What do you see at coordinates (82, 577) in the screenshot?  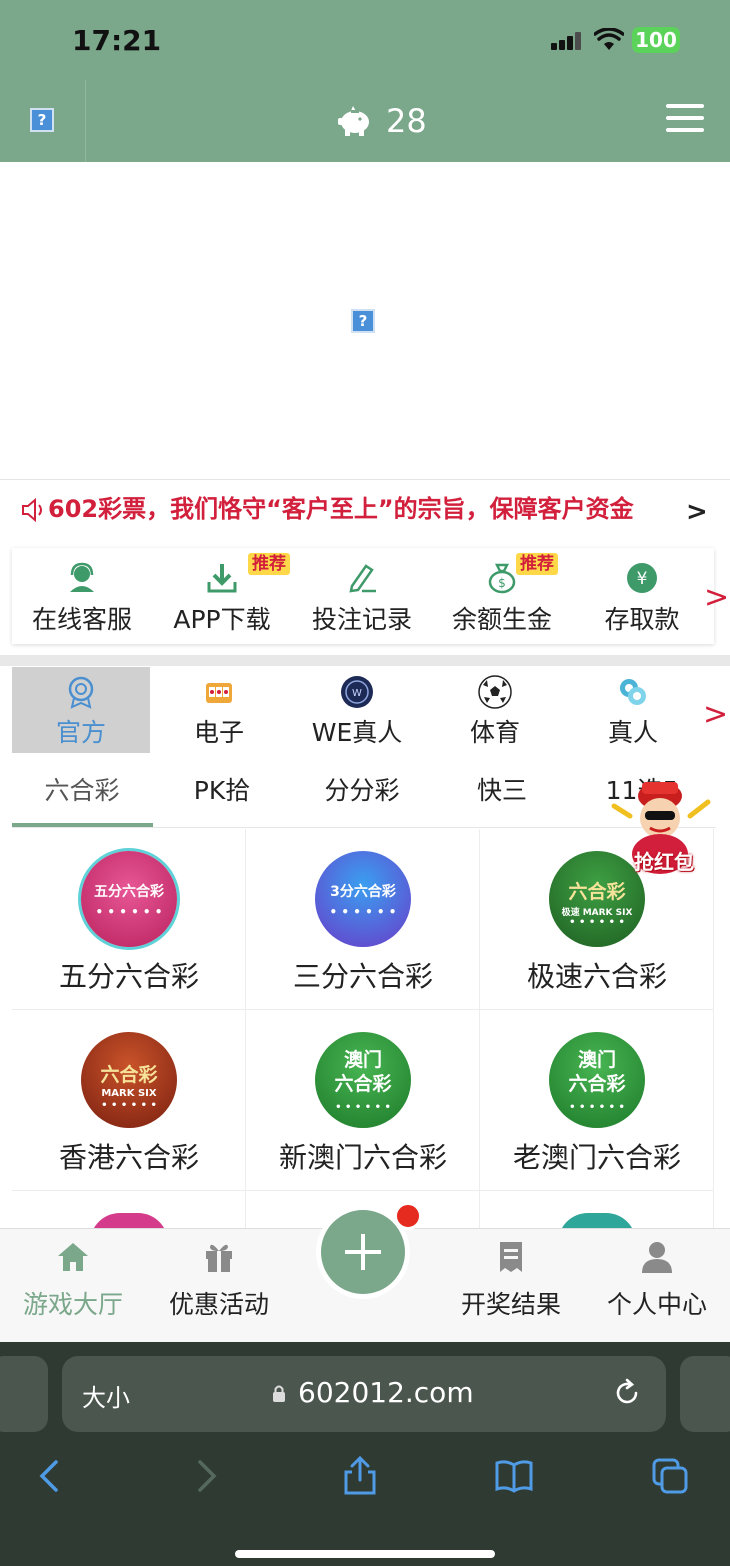 I see `customer-service-icon` at bounding box center [82, 577].